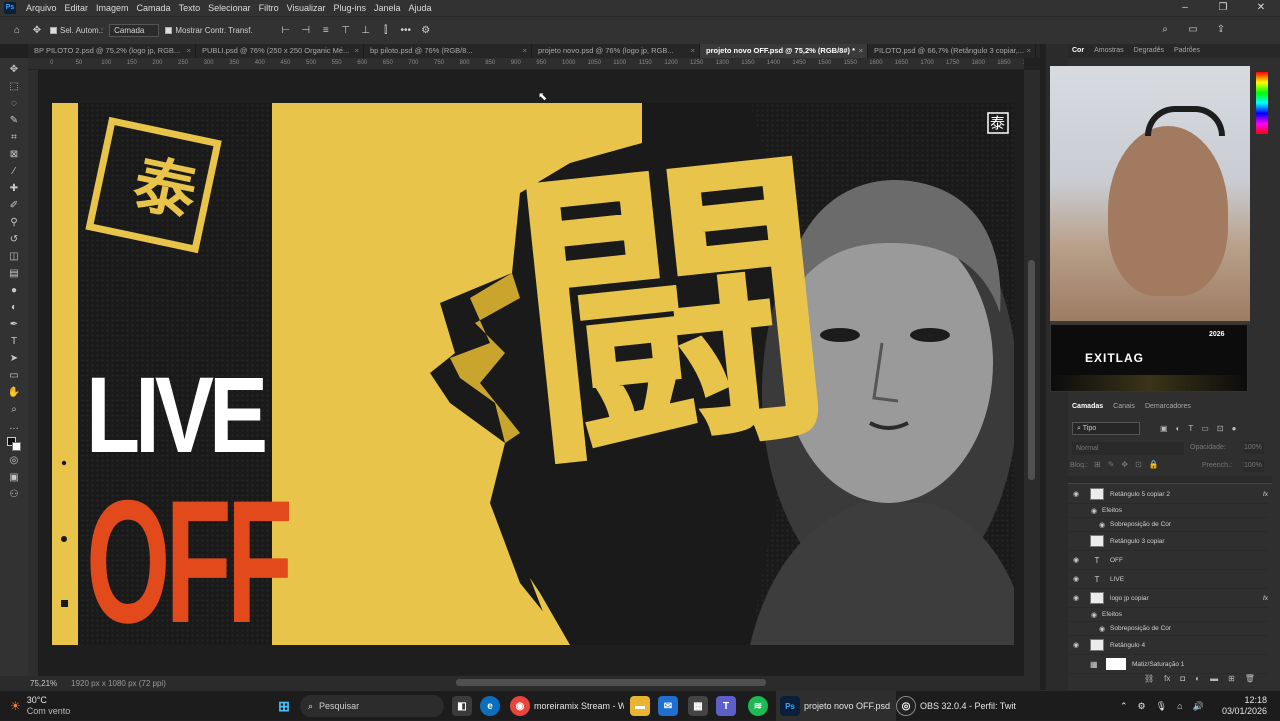 The image size is (1280, 721). What do you see at coordinates (1087, 407) in the screenshot?
I see `tab-camadas: Camadas` at bounding box center [1087, 407].